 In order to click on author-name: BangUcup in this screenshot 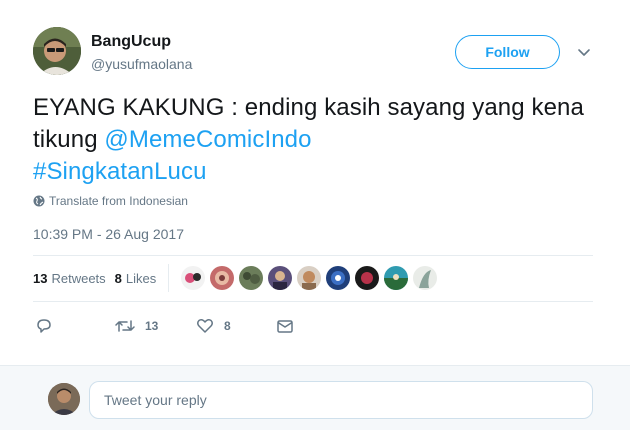, I will do `click(131, 42)`.